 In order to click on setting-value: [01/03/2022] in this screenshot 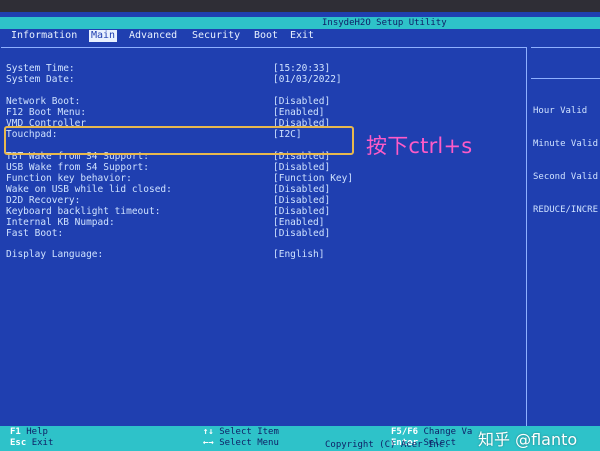, I will do `click(307, 79)`.